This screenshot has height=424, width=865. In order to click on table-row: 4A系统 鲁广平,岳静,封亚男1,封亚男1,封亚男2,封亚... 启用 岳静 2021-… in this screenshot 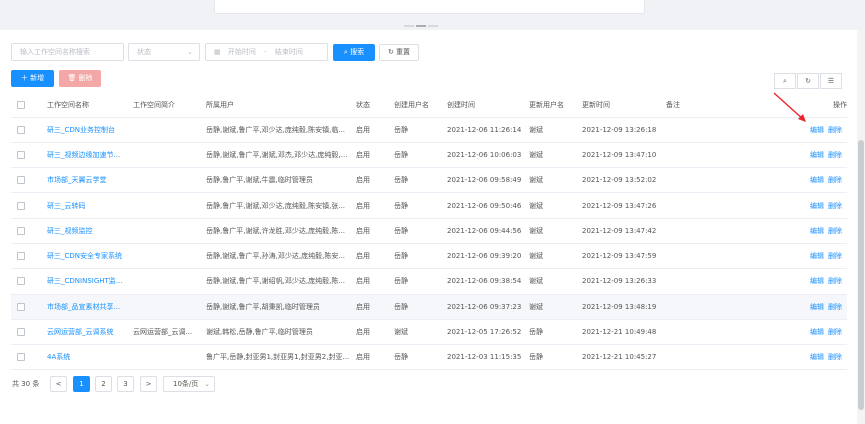, I will do `click(429, 357)`.